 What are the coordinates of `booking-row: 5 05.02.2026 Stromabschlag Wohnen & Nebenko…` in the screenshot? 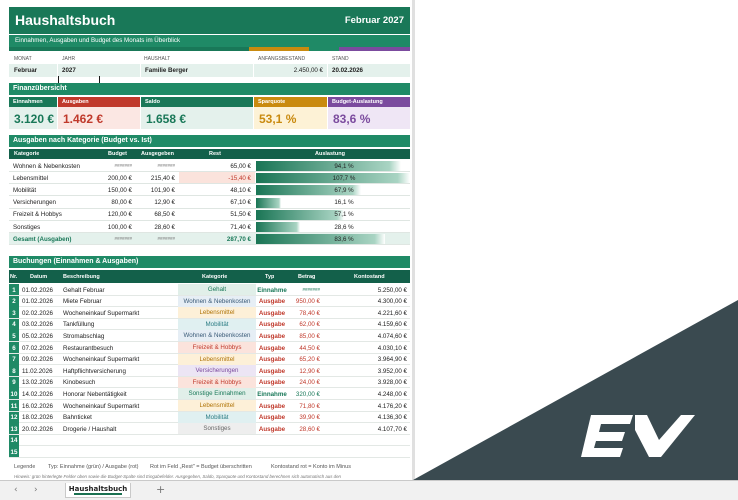 It's located at (209, 336).